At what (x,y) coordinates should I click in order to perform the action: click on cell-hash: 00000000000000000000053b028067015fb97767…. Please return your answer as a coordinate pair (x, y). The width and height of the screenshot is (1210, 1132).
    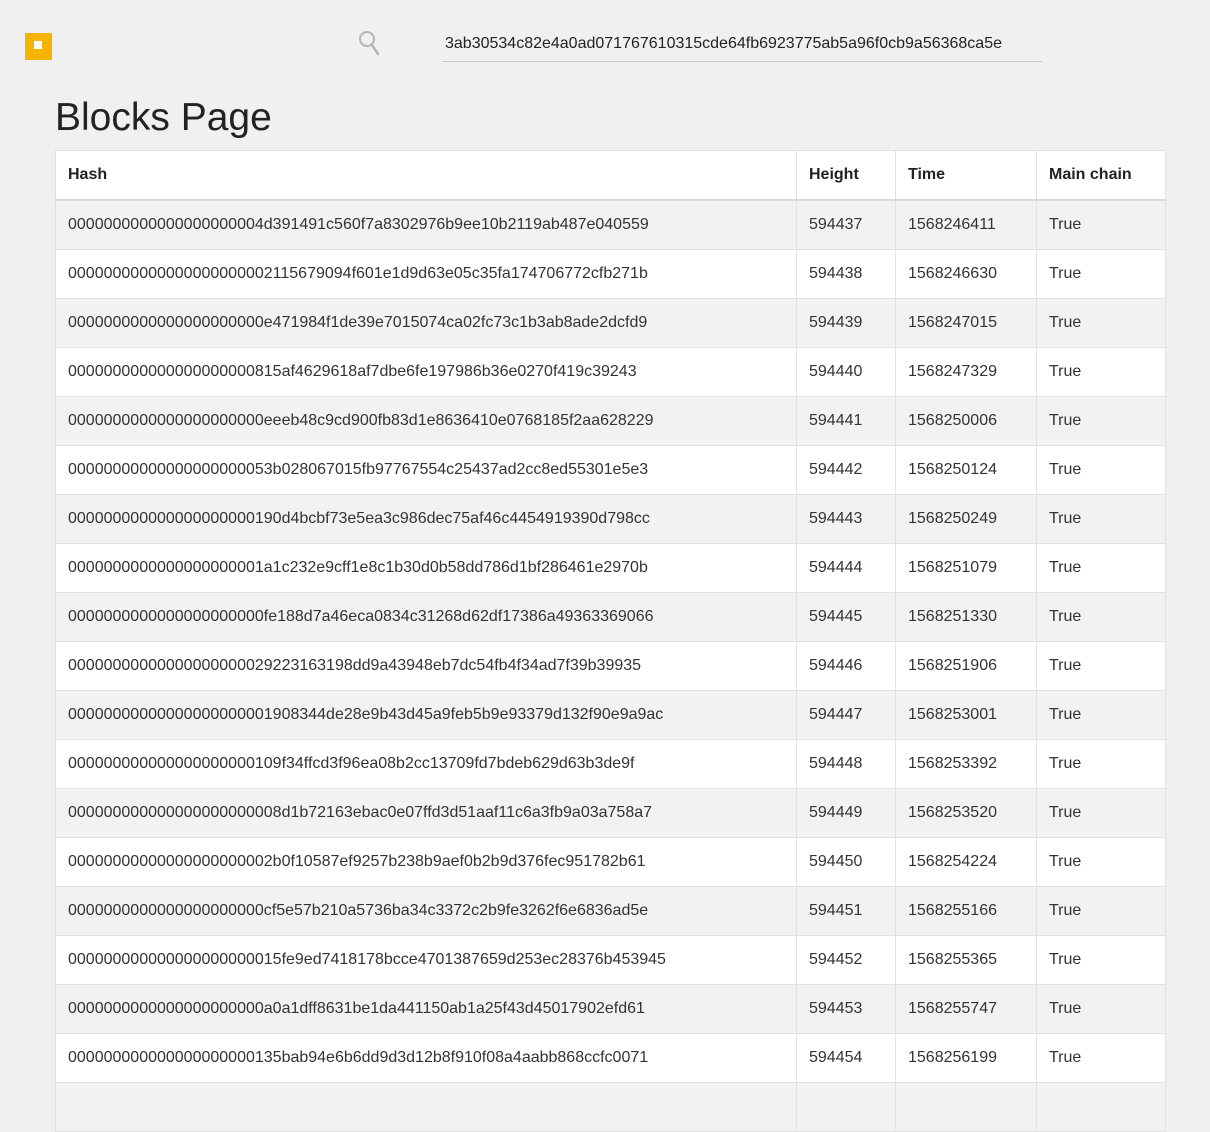
    Looking at the image, I should click on (426, 470).